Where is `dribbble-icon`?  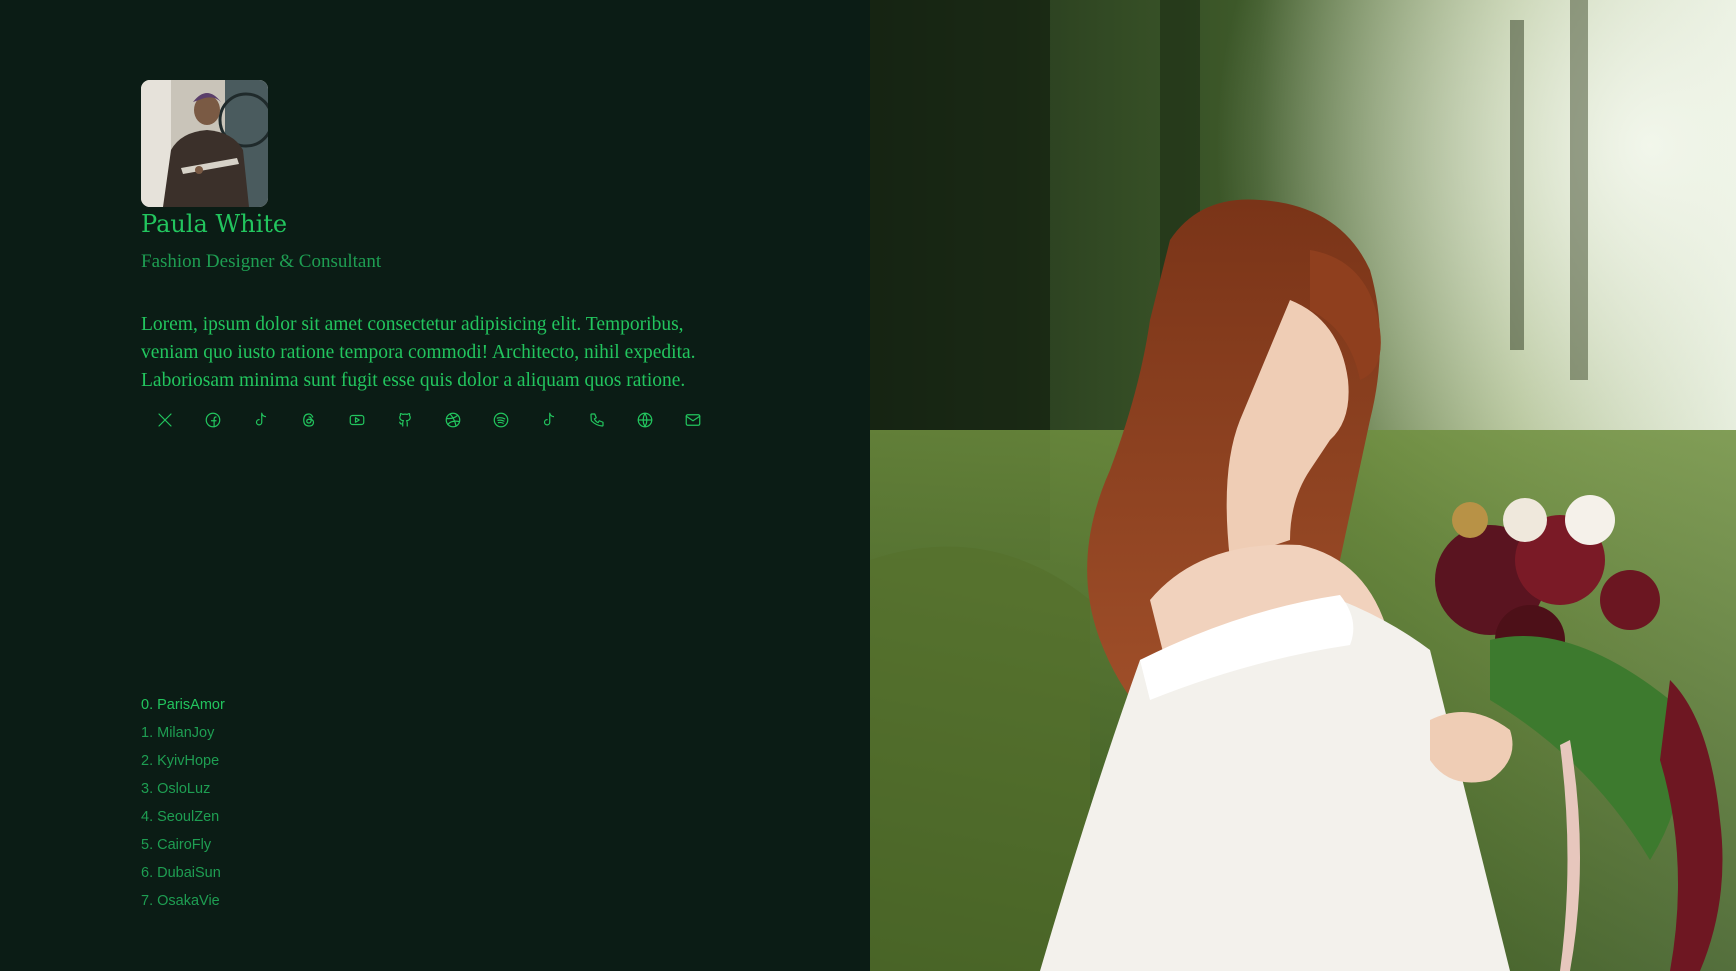
dribbble-icon is located at coordinates (453, 420).